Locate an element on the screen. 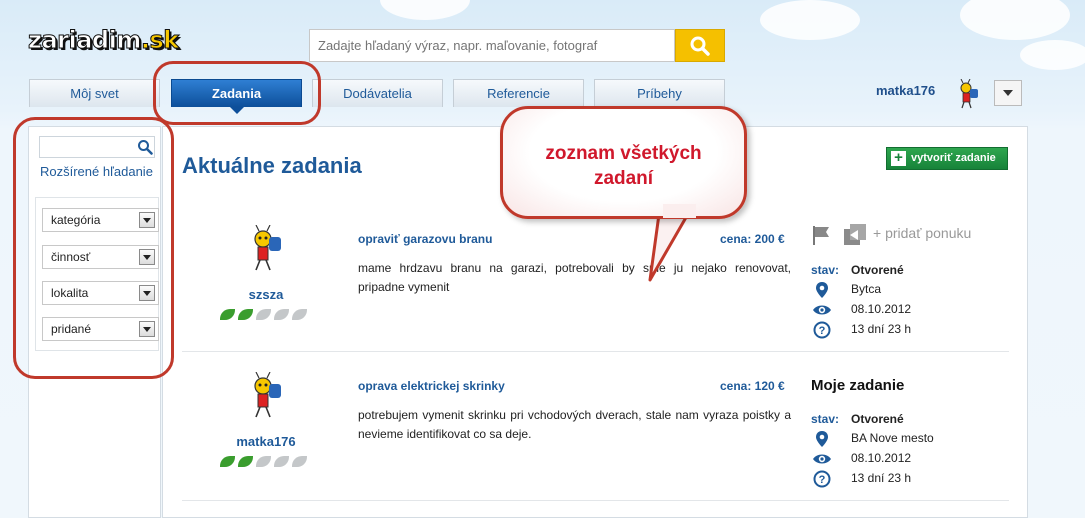  page-title: Aktuálne zadania is located at coordinates (272, 165).